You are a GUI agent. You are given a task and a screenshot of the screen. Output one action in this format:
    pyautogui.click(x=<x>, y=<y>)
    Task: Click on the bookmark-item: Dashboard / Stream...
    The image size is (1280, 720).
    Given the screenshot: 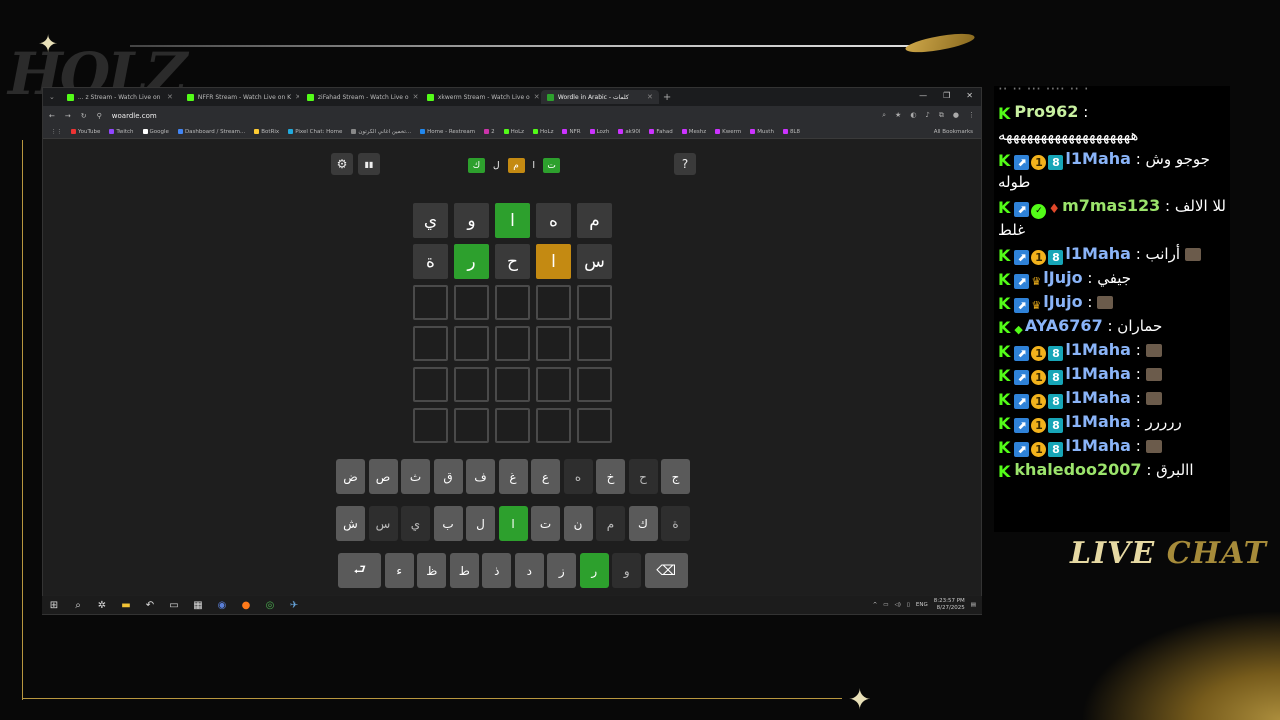 What is the action you would take?
    pyautogui.click(x=211, y=132)
    